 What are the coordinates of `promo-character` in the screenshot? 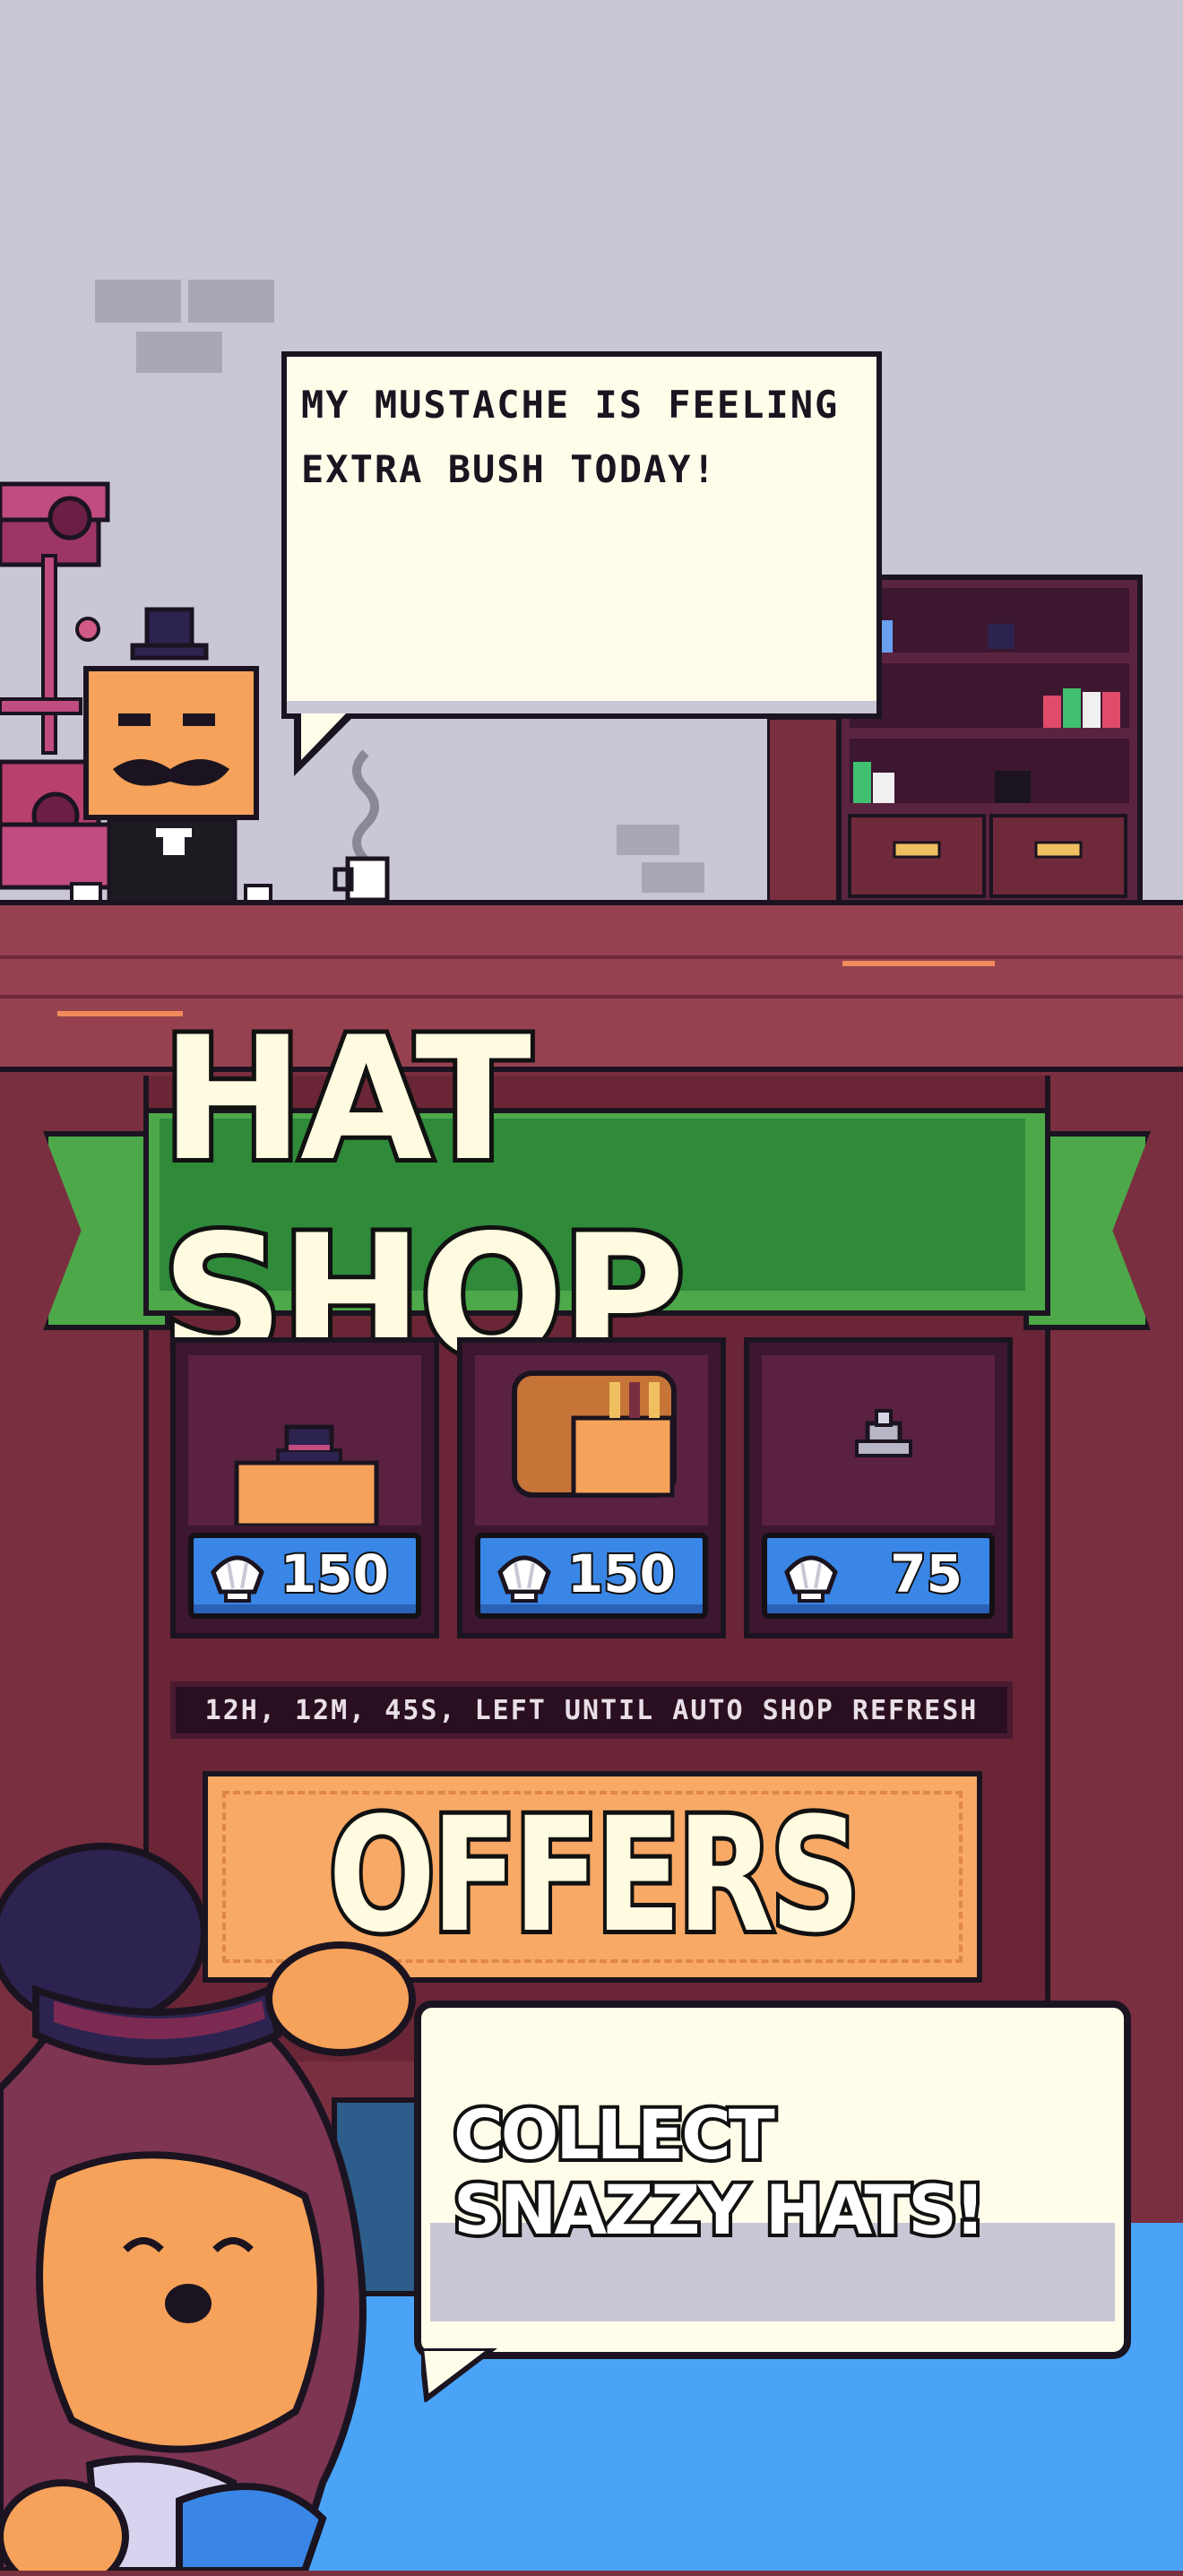 It's located at (208, 2206).